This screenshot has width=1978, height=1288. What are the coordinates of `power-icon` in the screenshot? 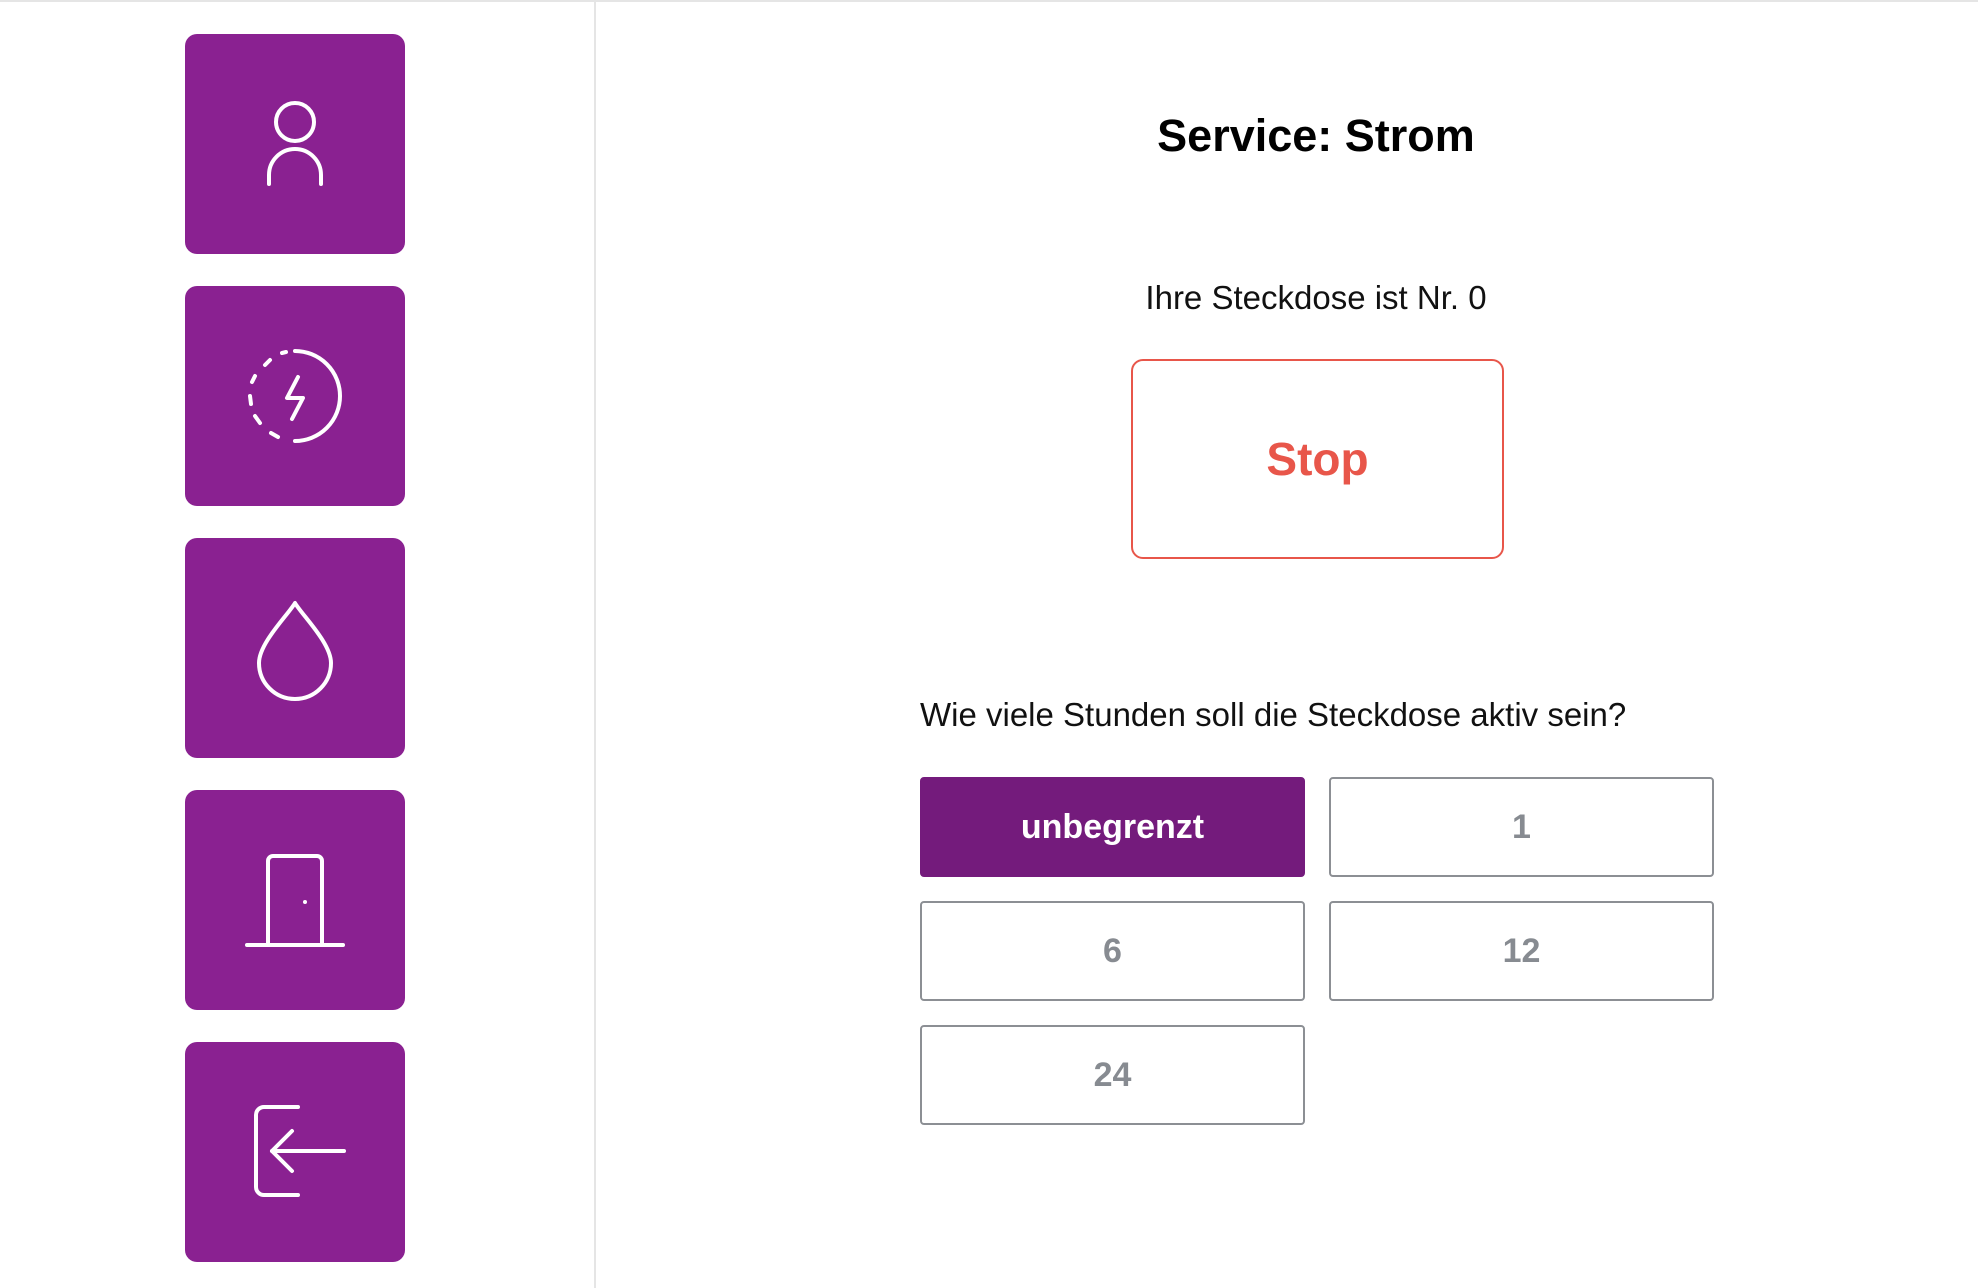 It's located at (295, 396).